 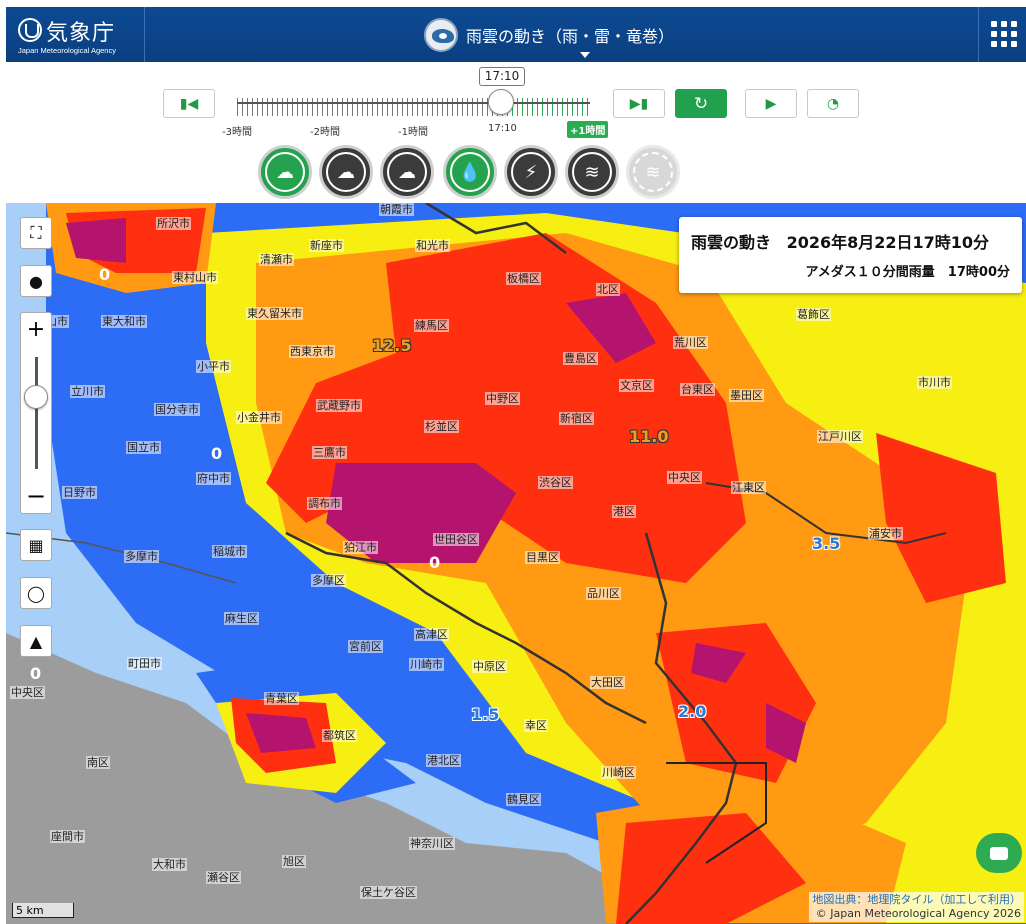 I want to click on location-button: ●, so click(x=36, y=281).